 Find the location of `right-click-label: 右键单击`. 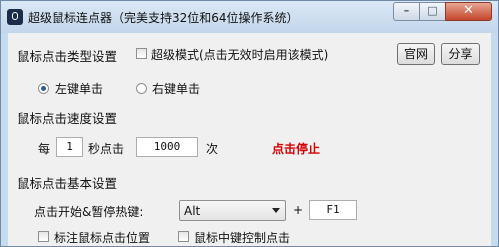

right-click-label: 右键单击 is located at coordinates (176, 88).